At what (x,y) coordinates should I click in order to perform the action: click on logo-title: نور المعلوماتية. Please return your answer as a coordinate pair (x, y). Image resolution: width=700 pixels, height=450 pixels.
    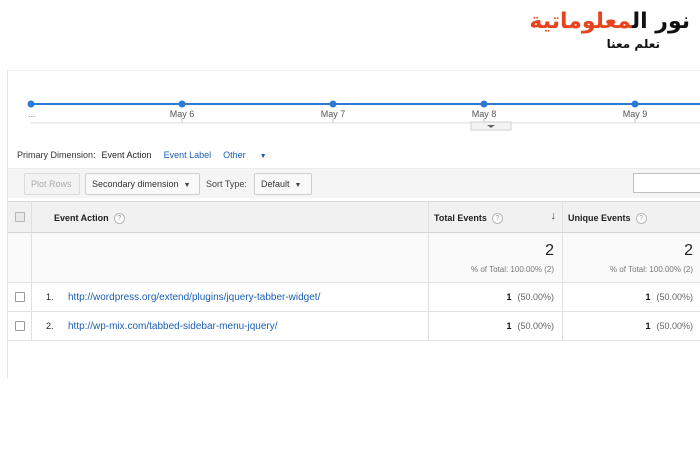
    Looking at the image, I should click on (609, 22).